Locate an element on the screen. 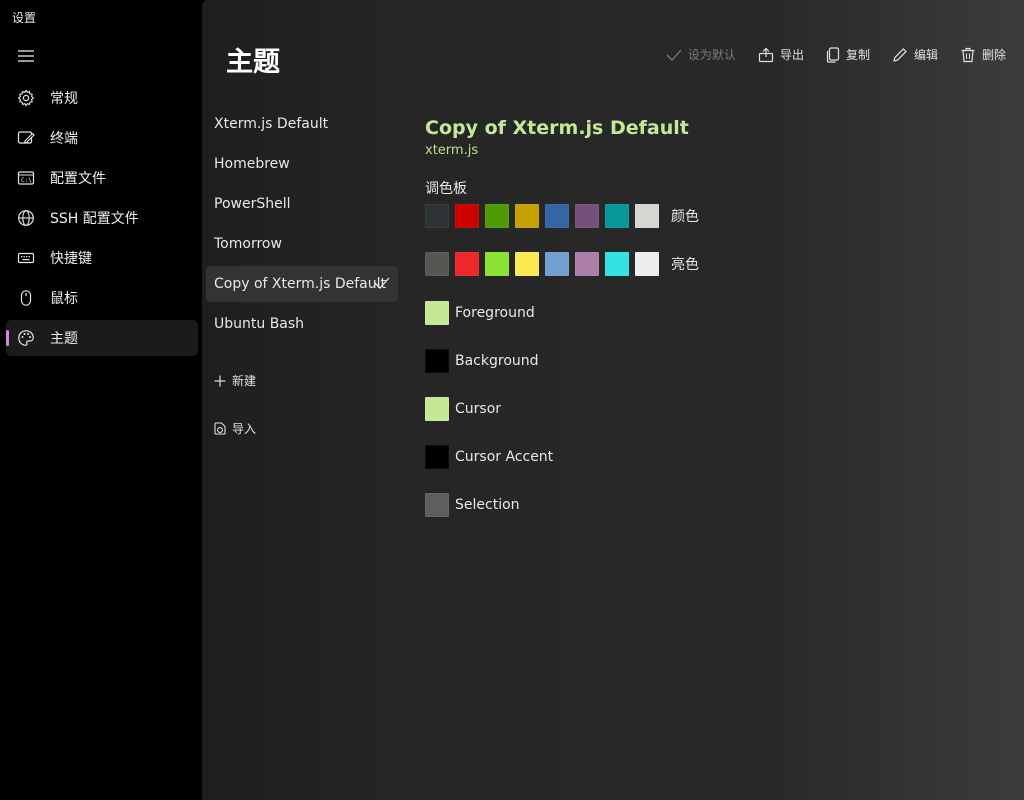  sidebar-item-label: 终端 is located at coordinates (64, 139).